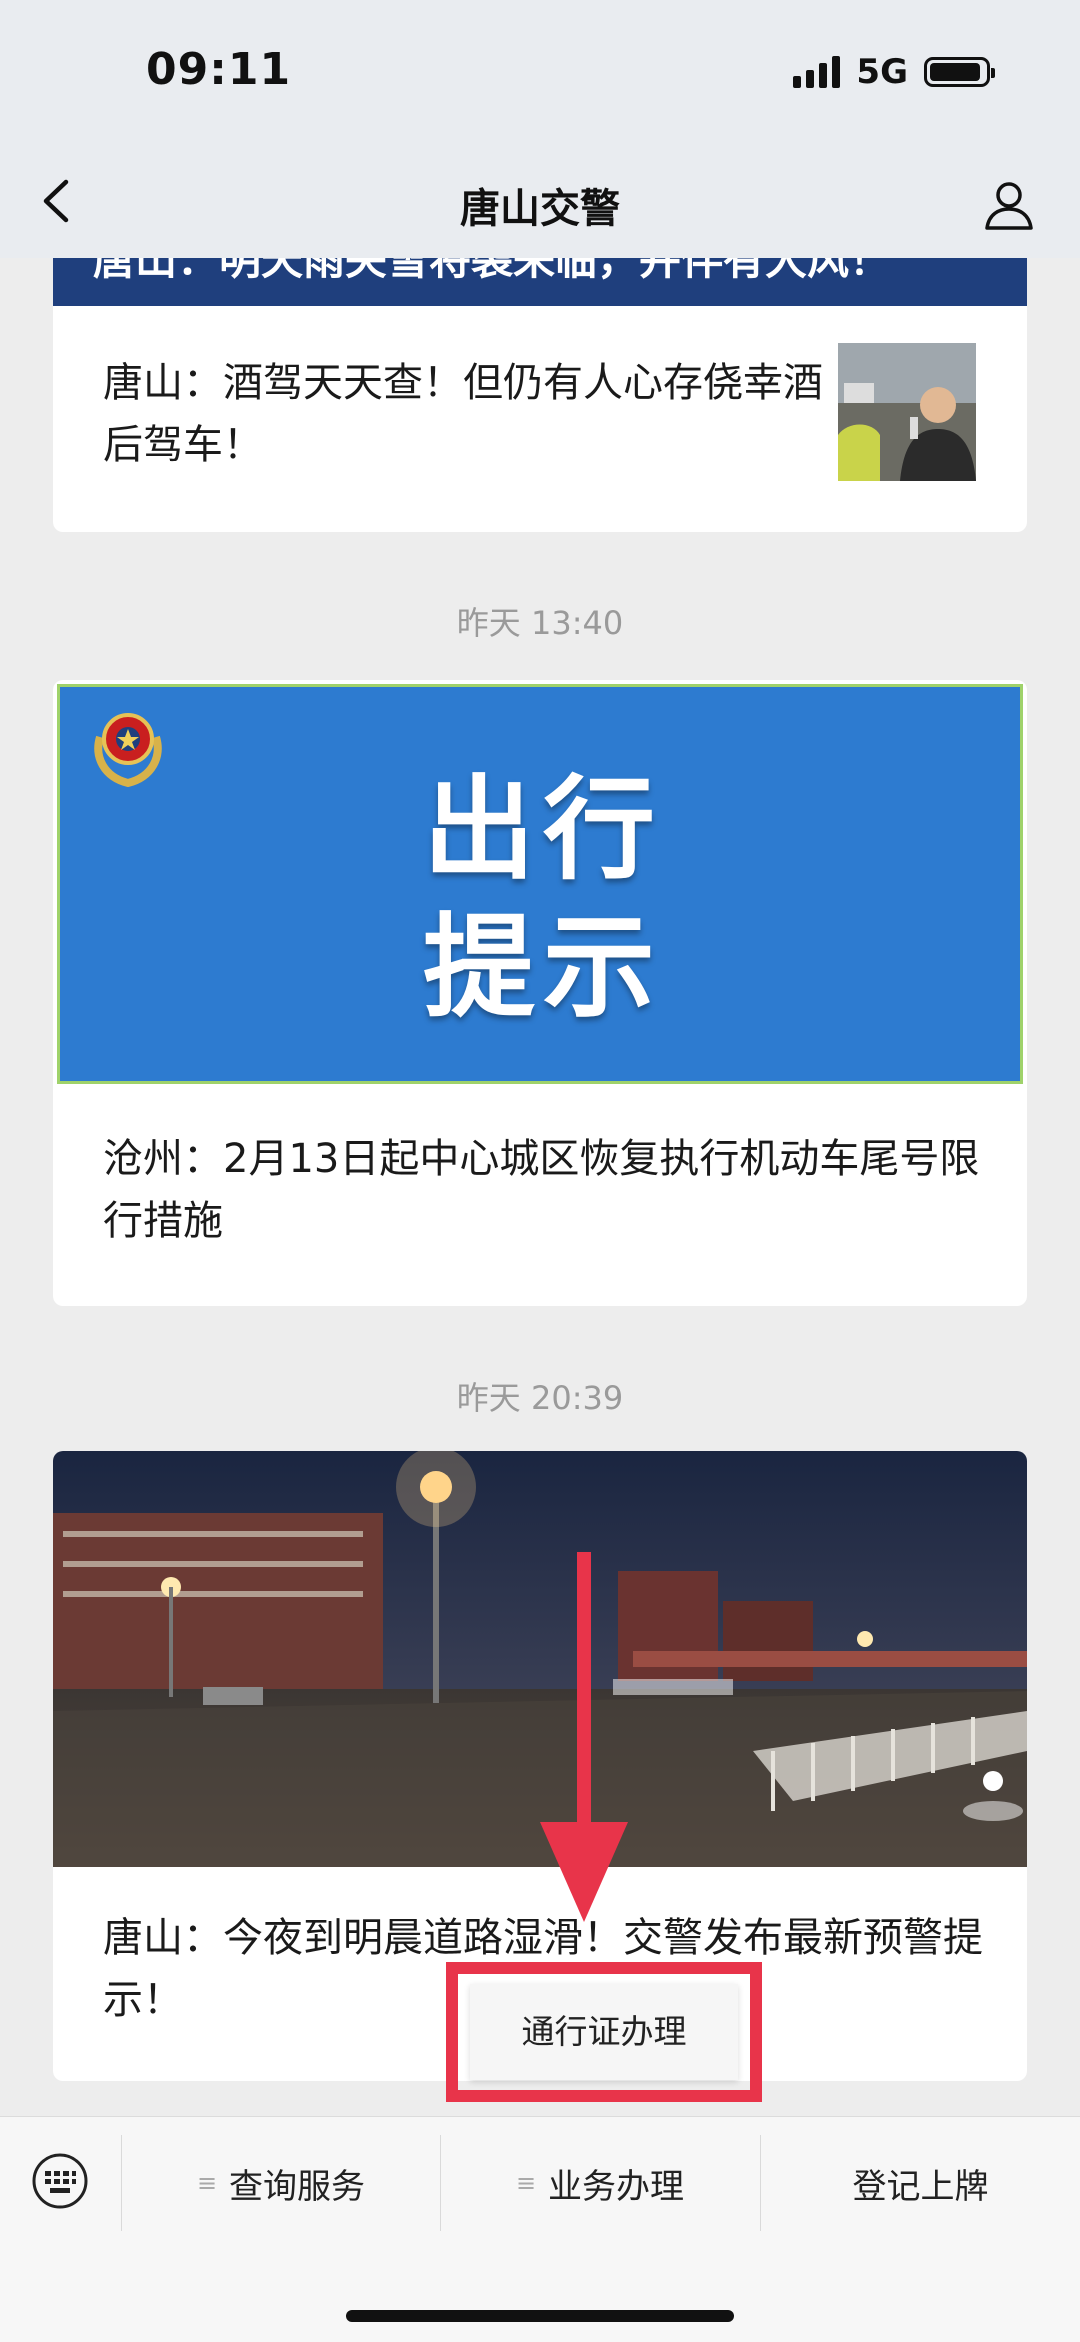 The width and height of the screenshot is (1080, 2342). Describe the element at coordinates (604, 2032) in the screenshot. I see `annotation-highlight-box` at that location.